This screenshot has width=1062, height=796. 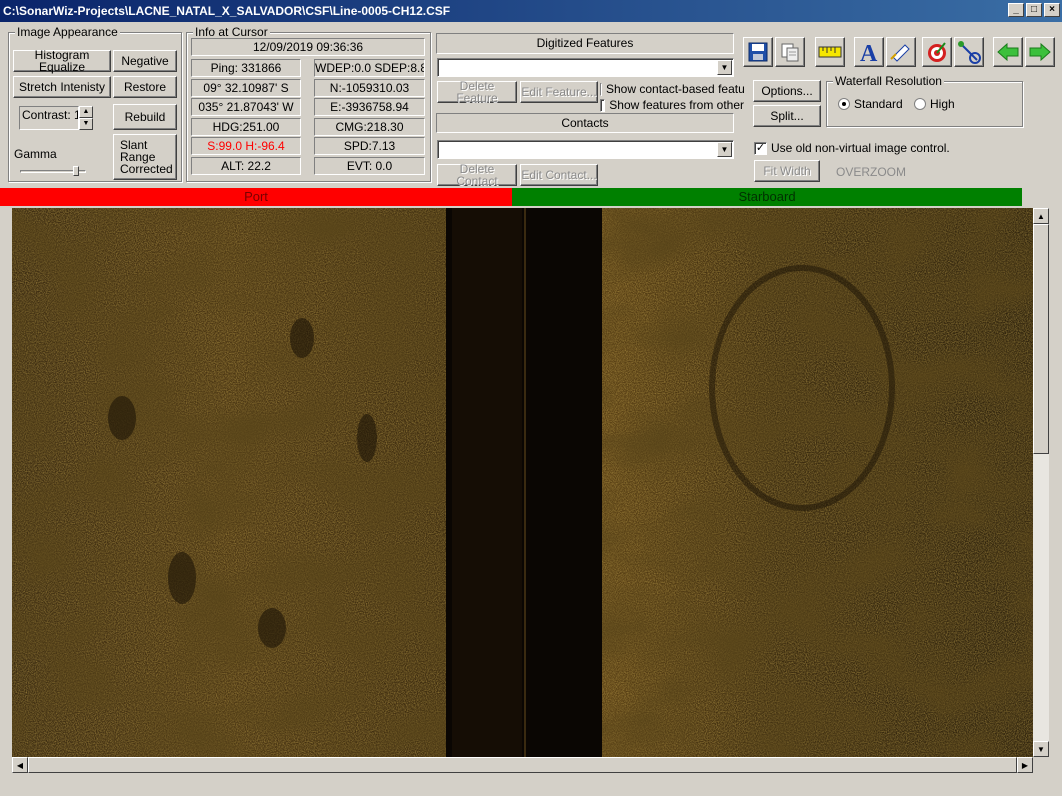 I want to click on text-tool-button: A, so click(x=869, y=52).